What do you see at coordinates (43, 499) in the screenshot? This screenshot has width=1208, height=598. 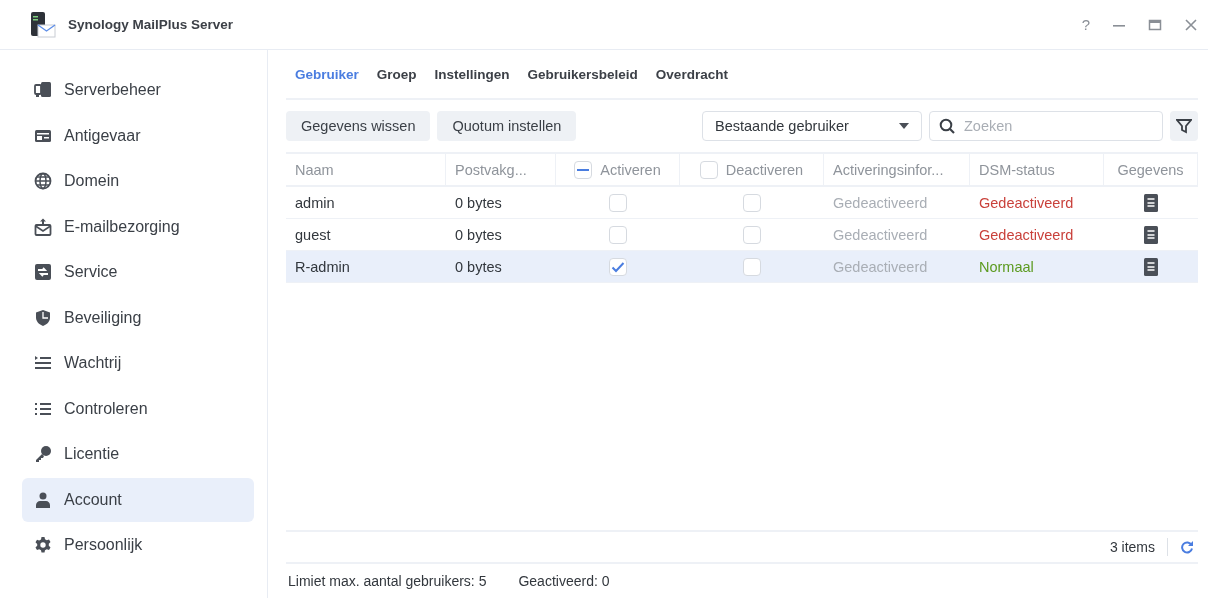 I see `user-icon` at bounding box center [43, 499].